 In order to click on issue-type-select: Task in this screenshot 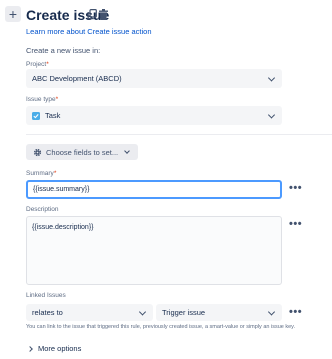, I will do `click(154, 115)`.